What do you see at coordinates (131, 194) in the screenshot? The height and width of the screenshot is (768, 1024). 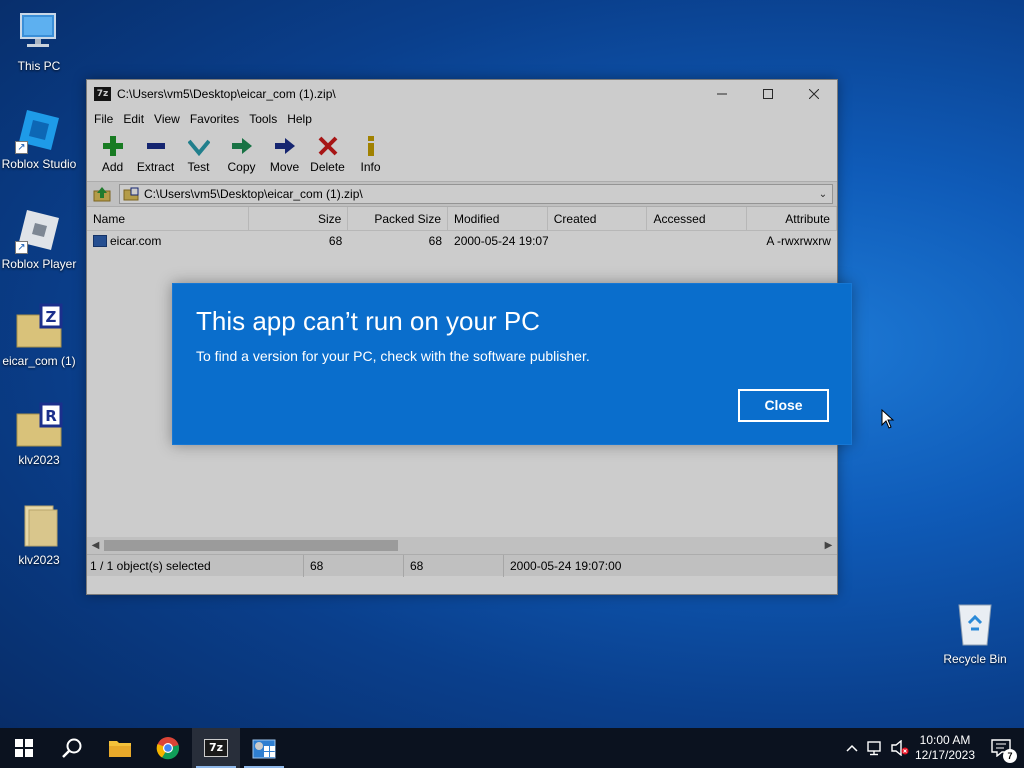 I see `archive-icon` at bounding box center [131, 194].